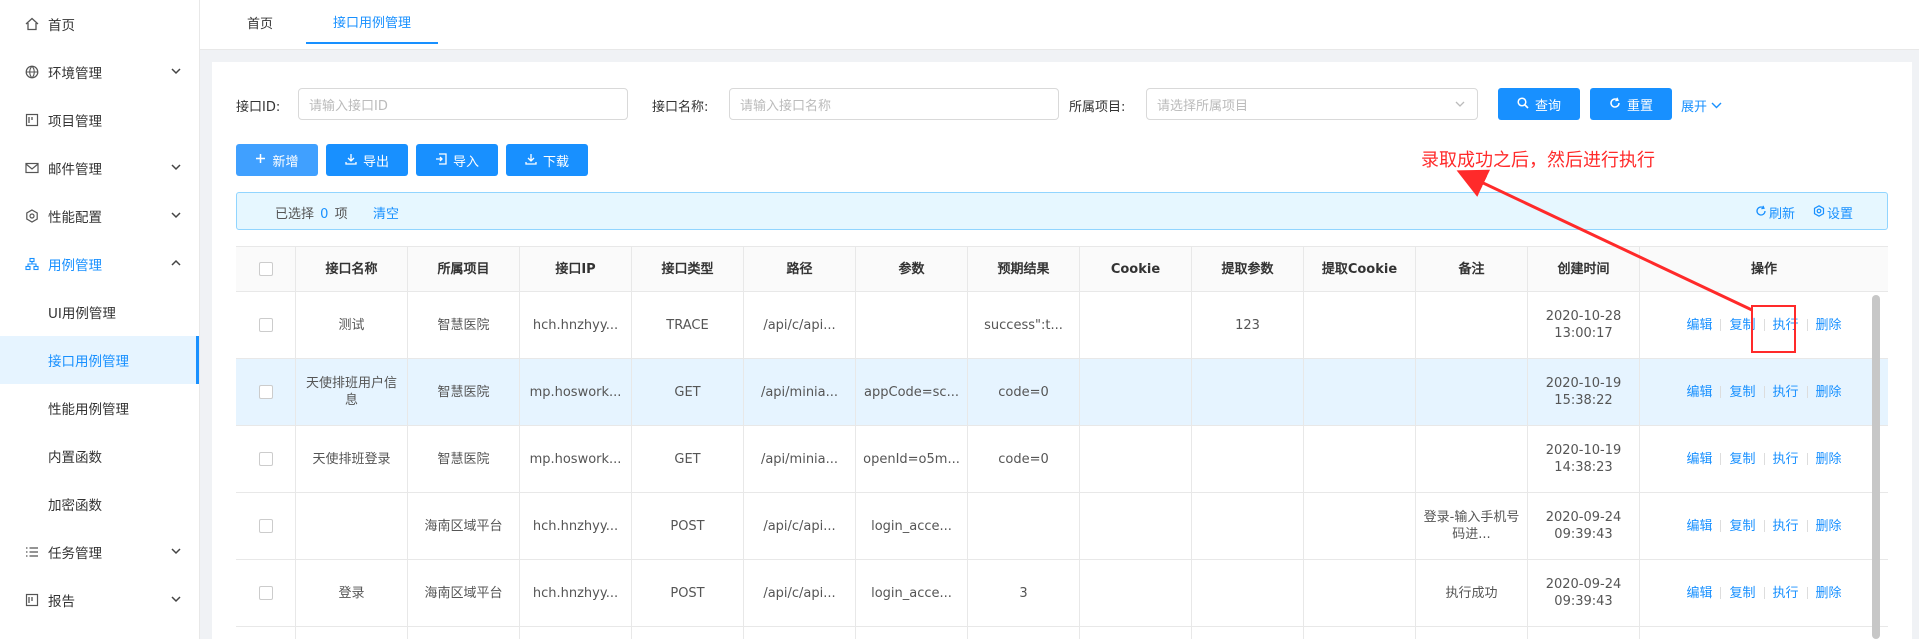 The width and height of the screenshot is (1919, 639). I want to click on cell-expected: 3, so click(1024, 593).